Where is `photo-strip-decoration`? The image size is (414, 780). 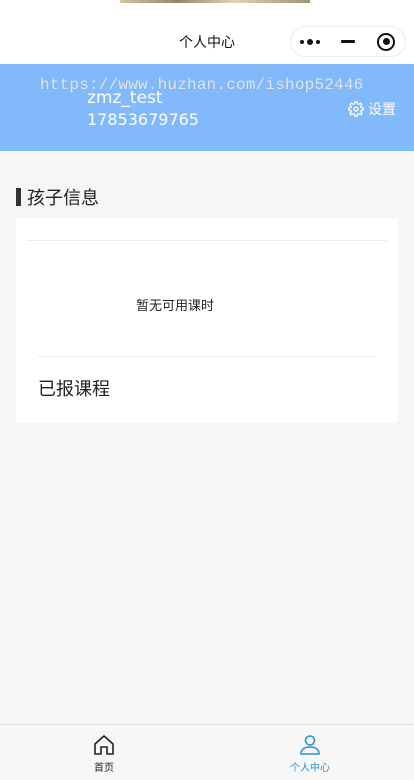 photo-strip-decoration is located at coordinates (215, 1).